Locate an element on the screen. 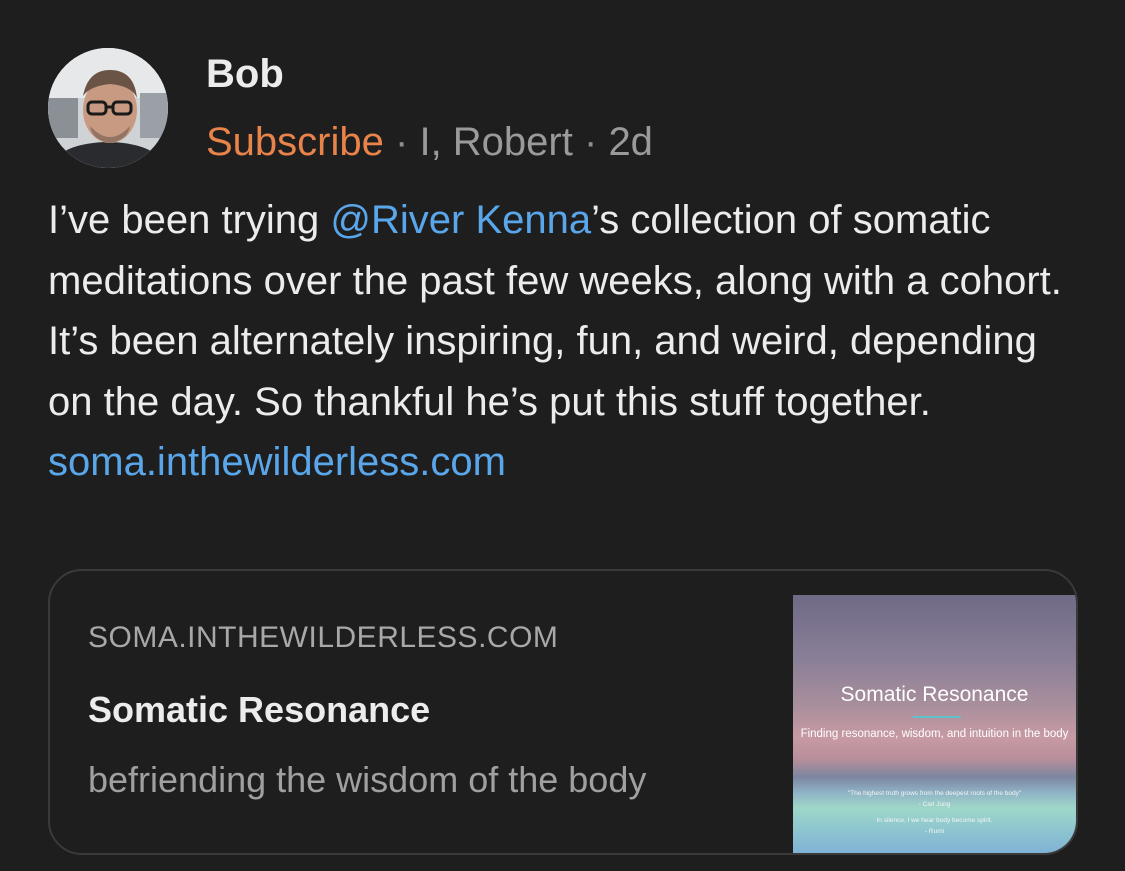 Image resolution: width=1125 pixels, height=871 pixels. author-avatar is located at coordinates (108, 108).